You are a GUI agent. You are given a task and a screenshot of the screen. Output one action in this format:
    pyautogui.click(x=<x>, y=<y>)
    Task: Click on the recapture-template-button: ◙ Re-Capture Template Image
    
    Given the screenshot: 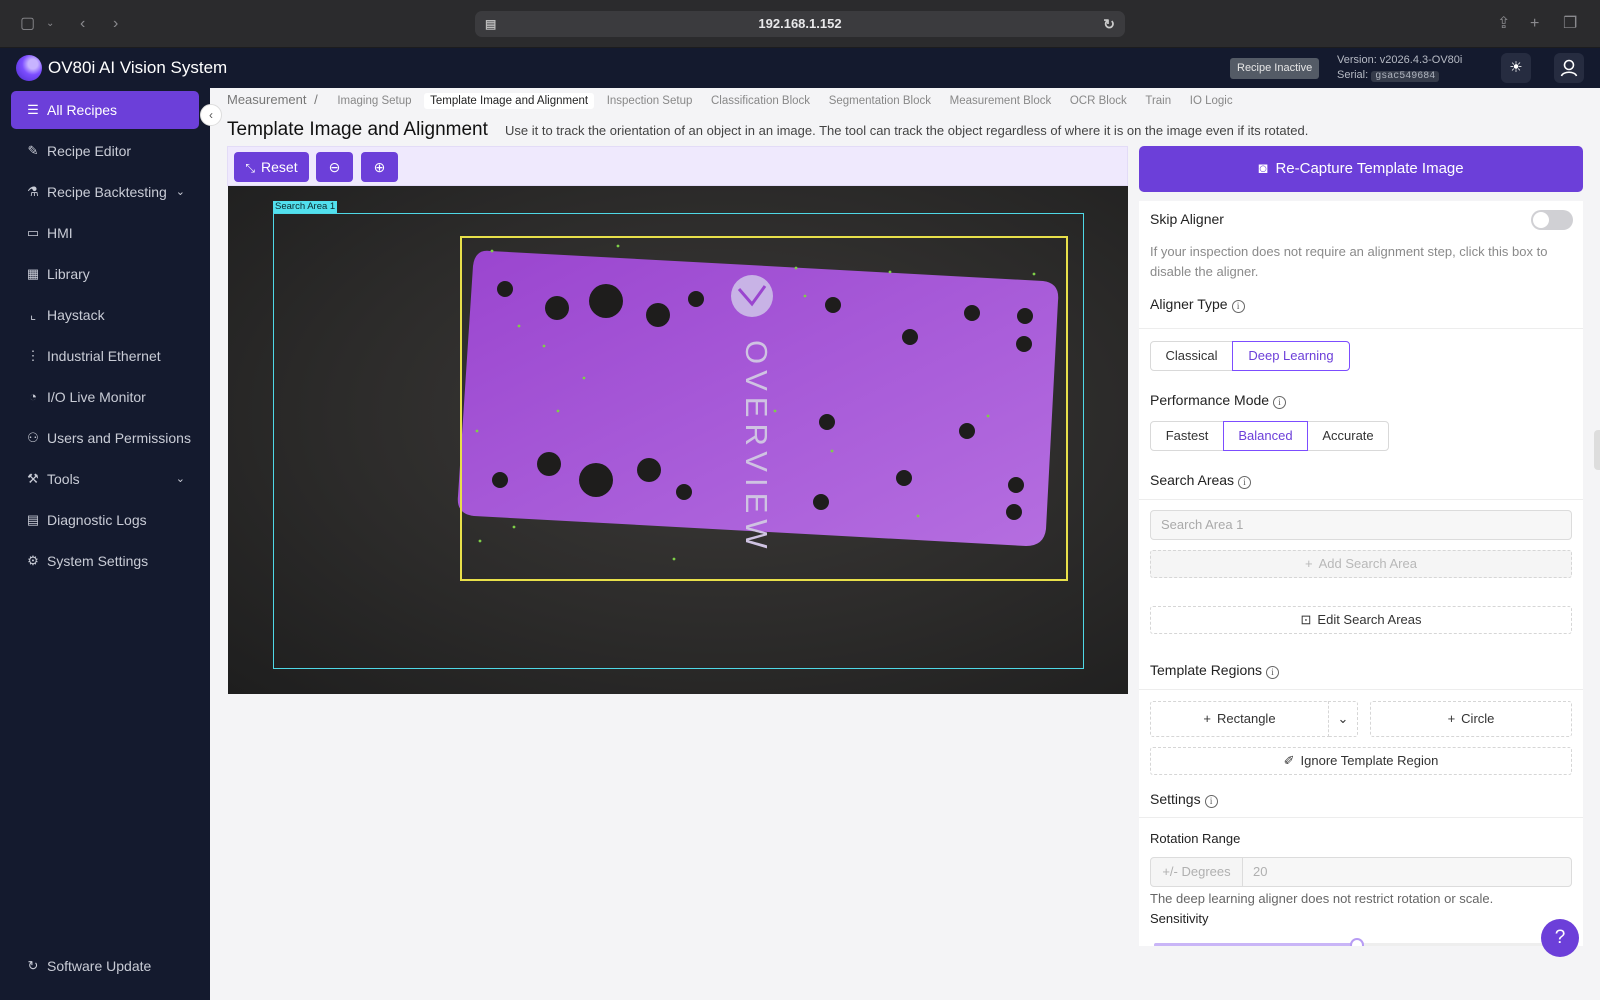 What is the action you would take?
    pyautogui.click(x=1361, y=169)
    